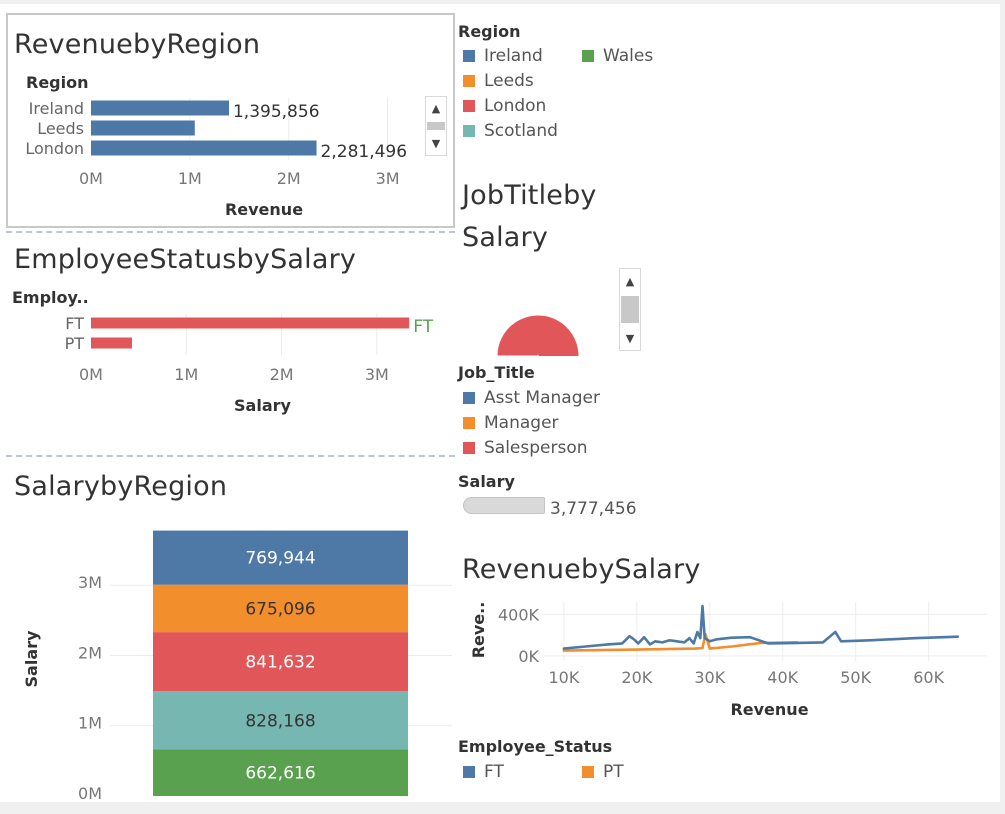 The width and height of the screenshot is (1005, 814). What do you see at coordinates (782, 677) in the screenshot?
I see `x-tick-label: 40K` at bounding box center [782, 677].